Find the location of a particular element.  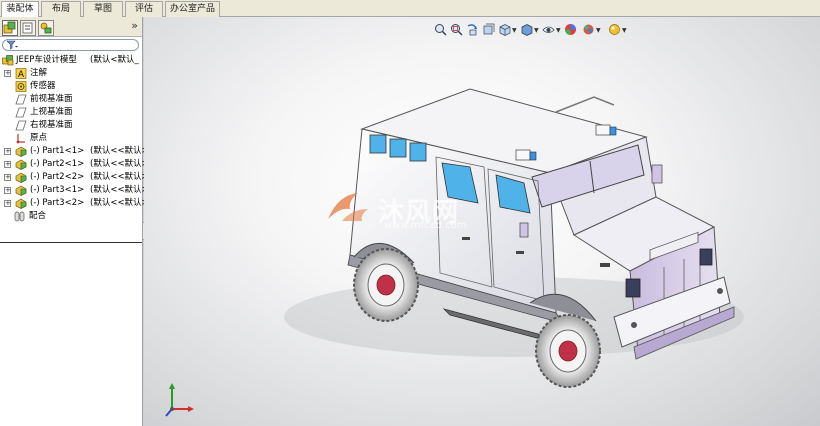

tree-item-part: + (-) Part2<1> (默认<<默认>_ is located at coordinates (76, 164).